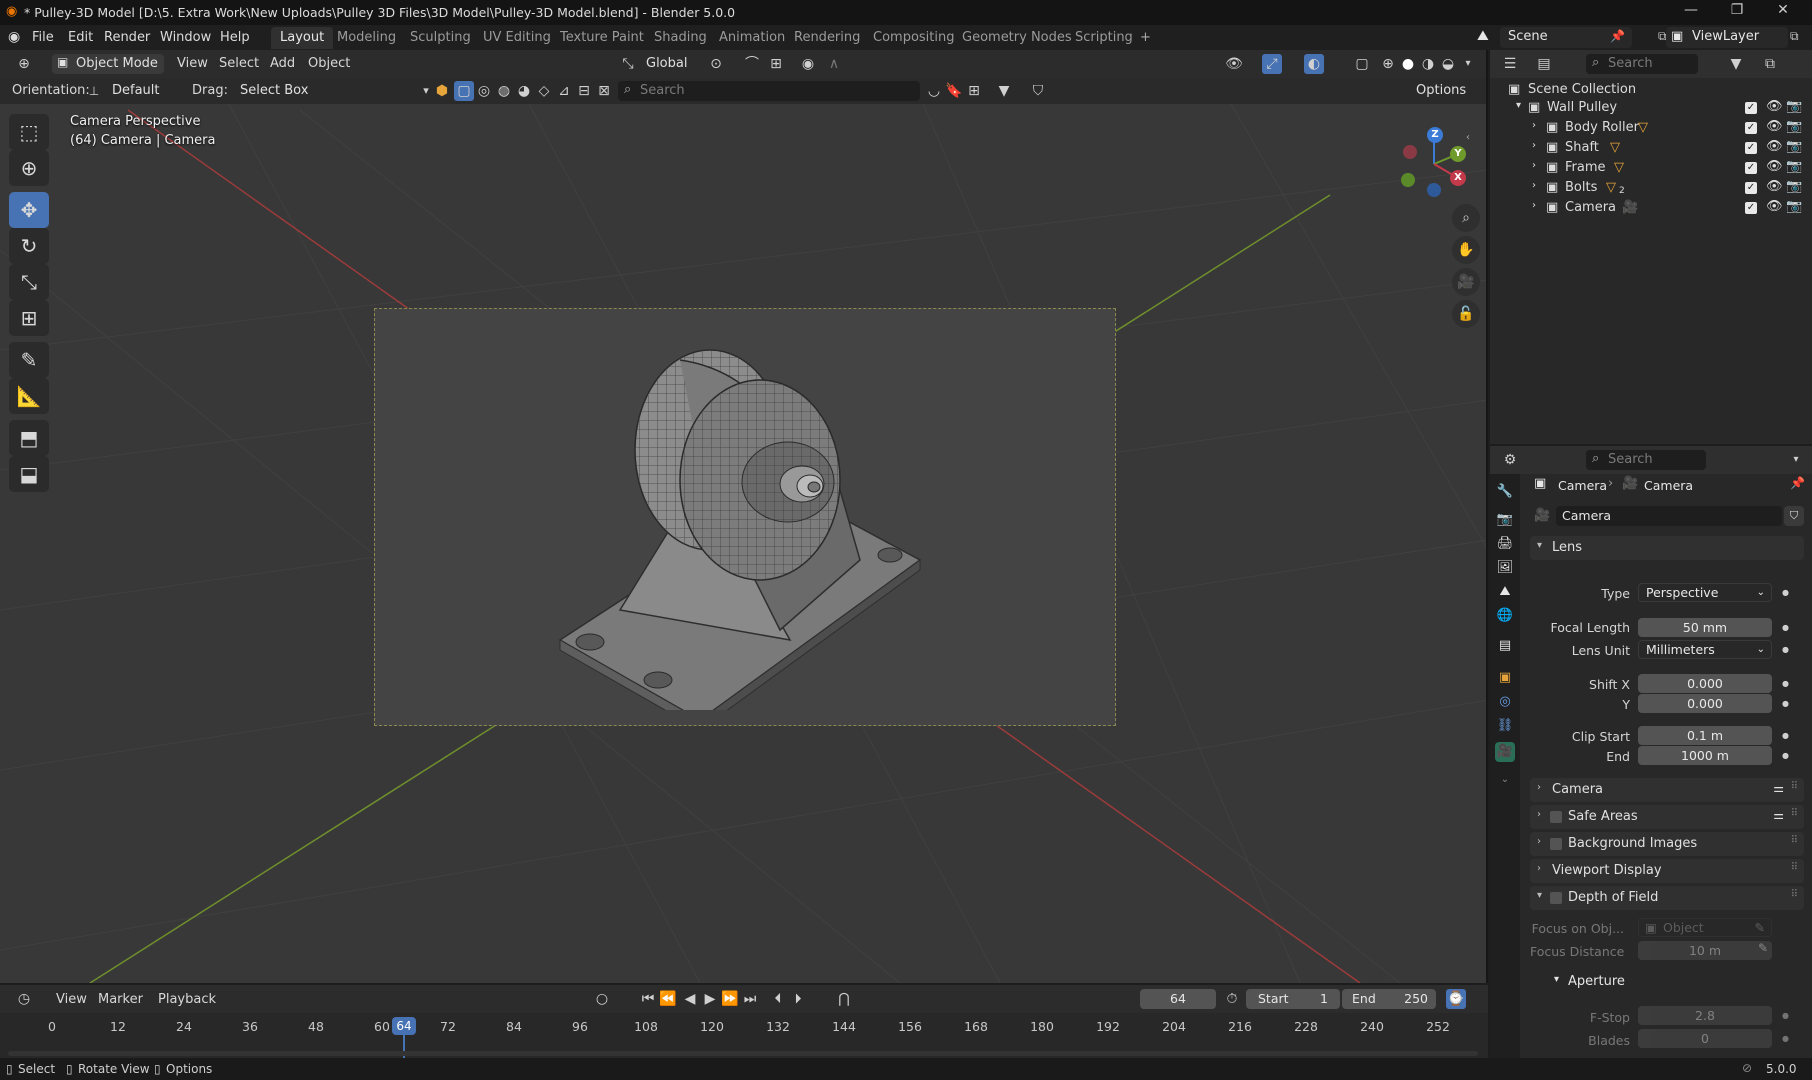 This screenshot has width=1812, height=1080. What do you see at coordinates (1505, 616) in the screenshot?
I see `world-tab-icon: 🌐` at bounding box center [1505, 616].